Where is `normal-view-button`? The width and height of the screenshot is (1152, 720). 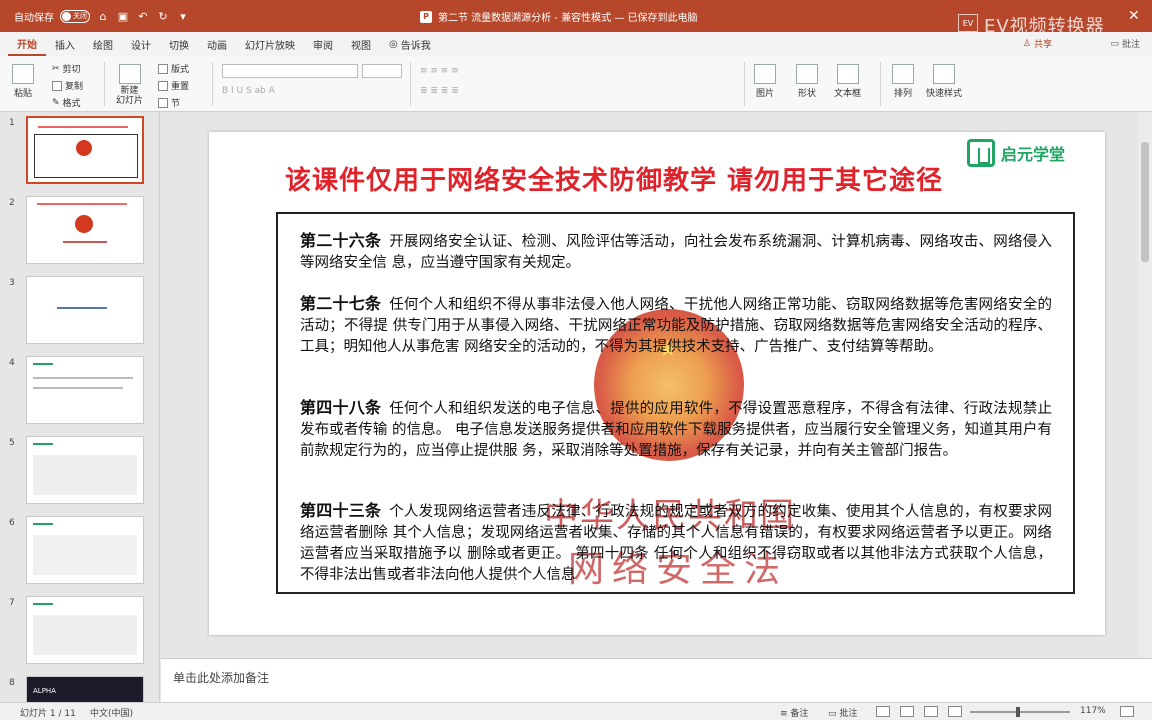 normal-view-button is located at coordinates (883, 711).